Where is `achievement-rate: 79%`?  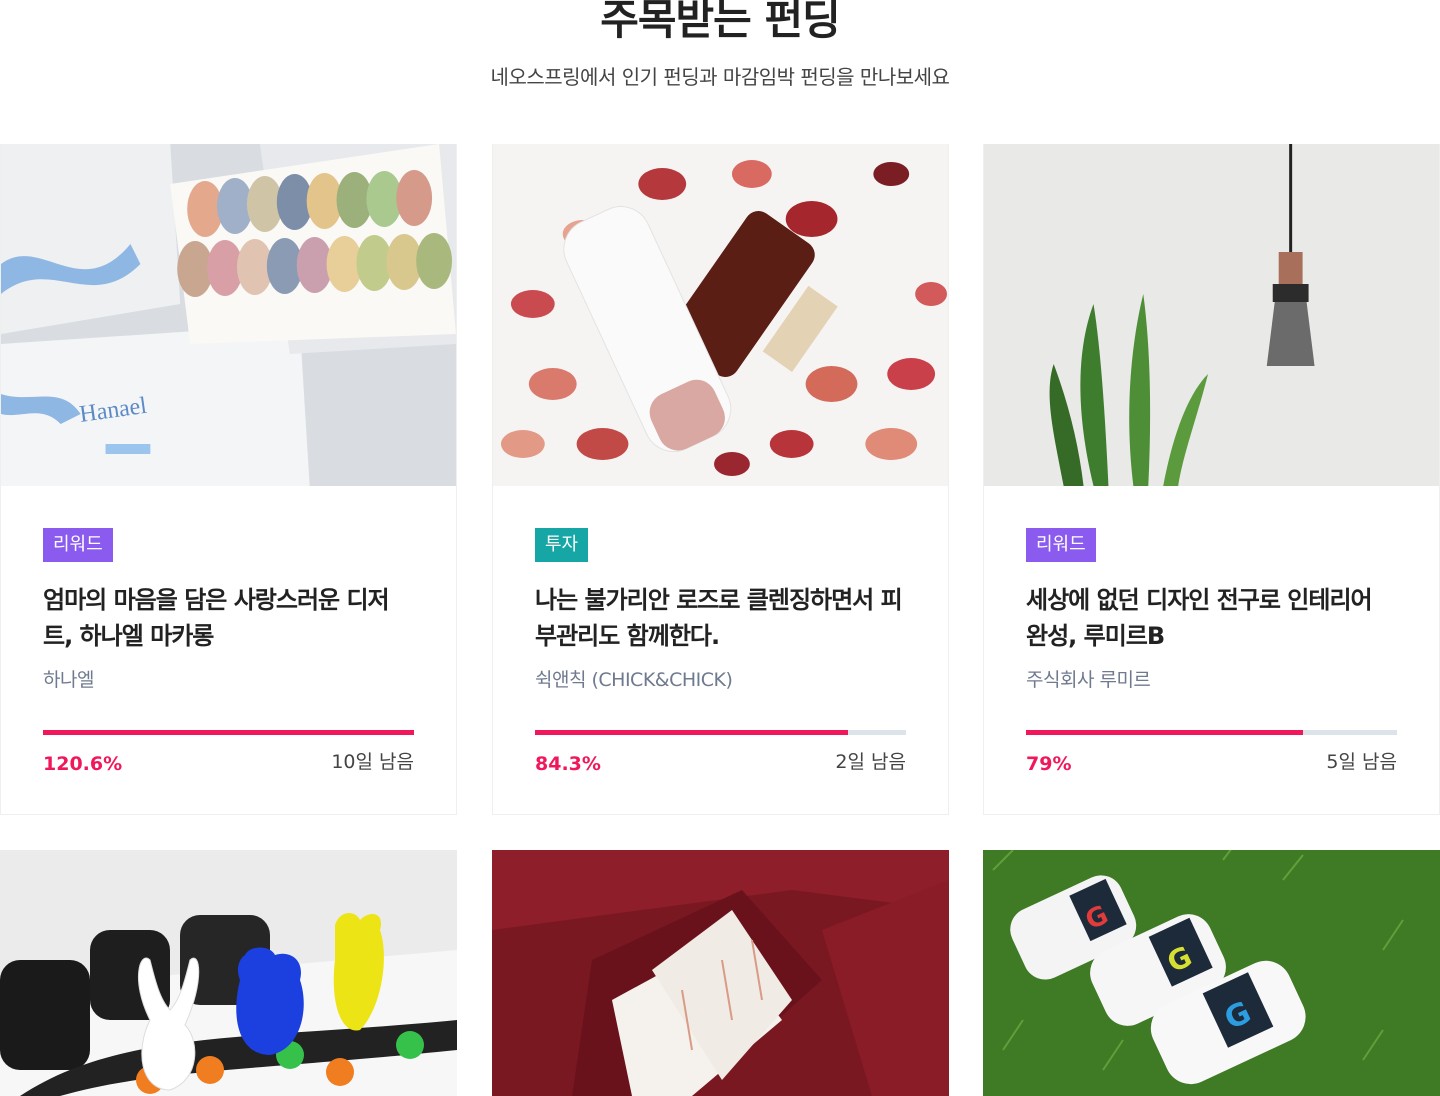
achievement-rate: 79% is located at coordinates (1049, 764).